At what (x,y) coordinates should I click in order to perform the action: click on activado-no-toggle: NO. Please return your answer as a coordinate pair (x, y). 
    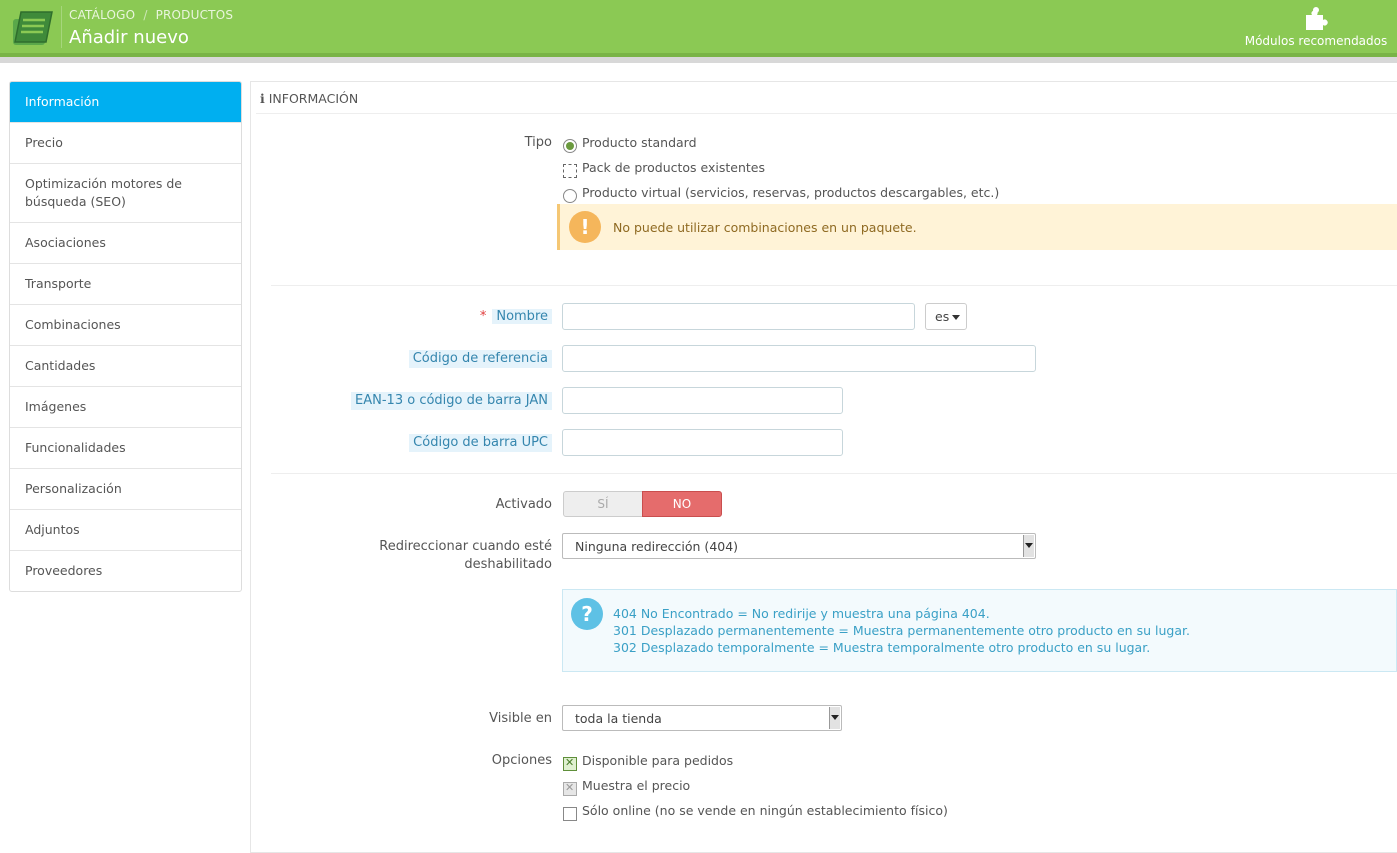
    Looking at the image, I should click on (682, 504).